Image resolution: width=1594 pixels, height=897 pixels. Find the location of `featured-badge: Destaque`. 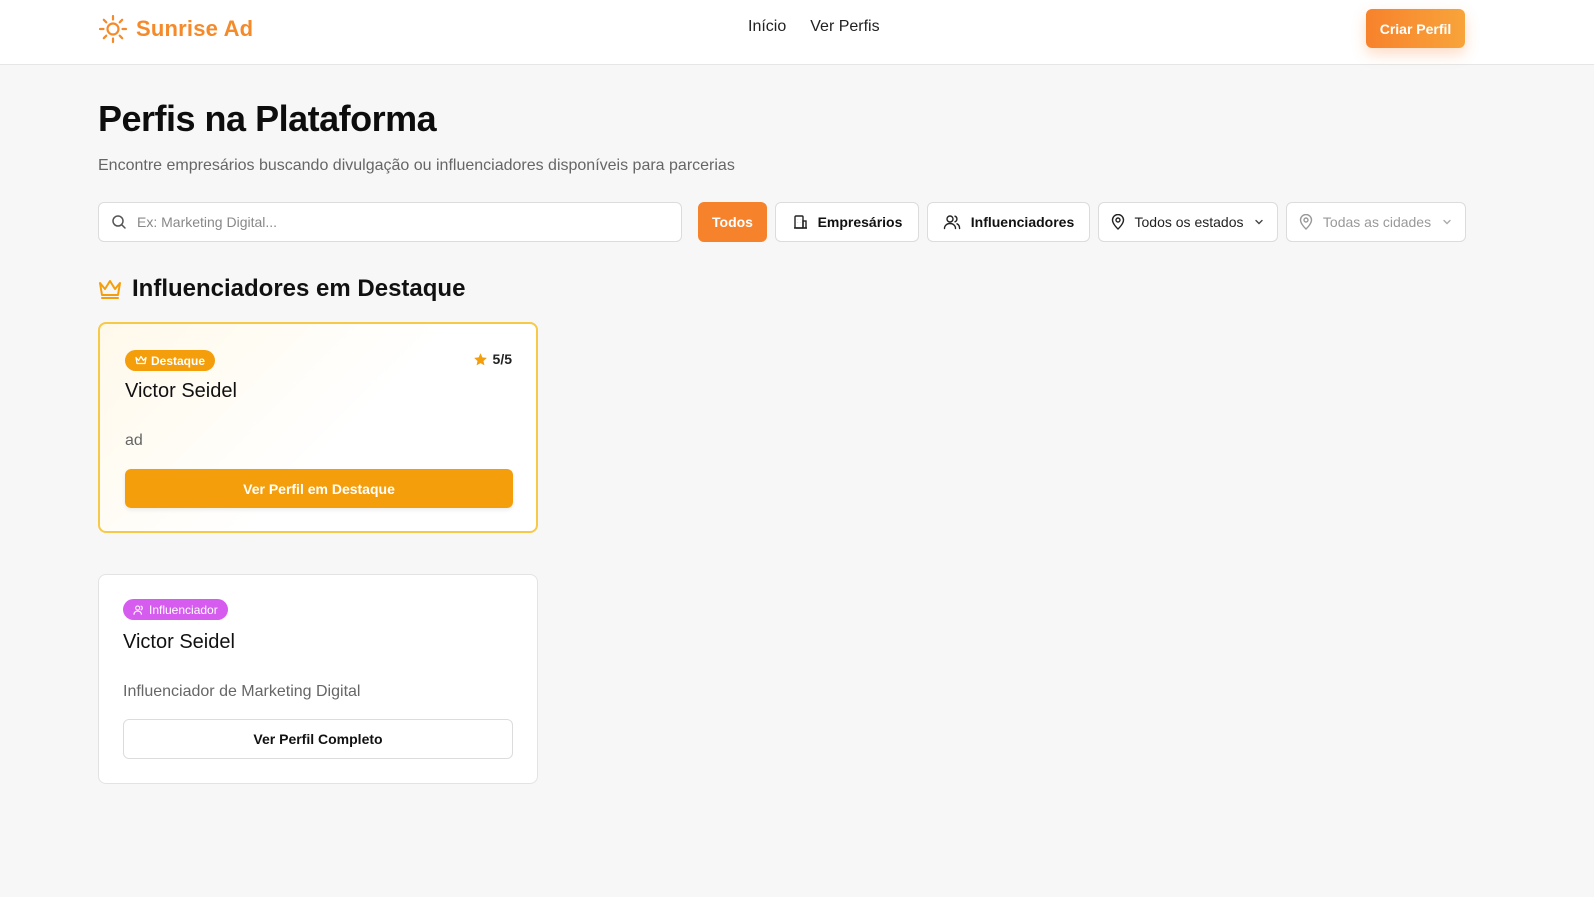

featured-badge: Destaque is located at coordinates (170, 360).